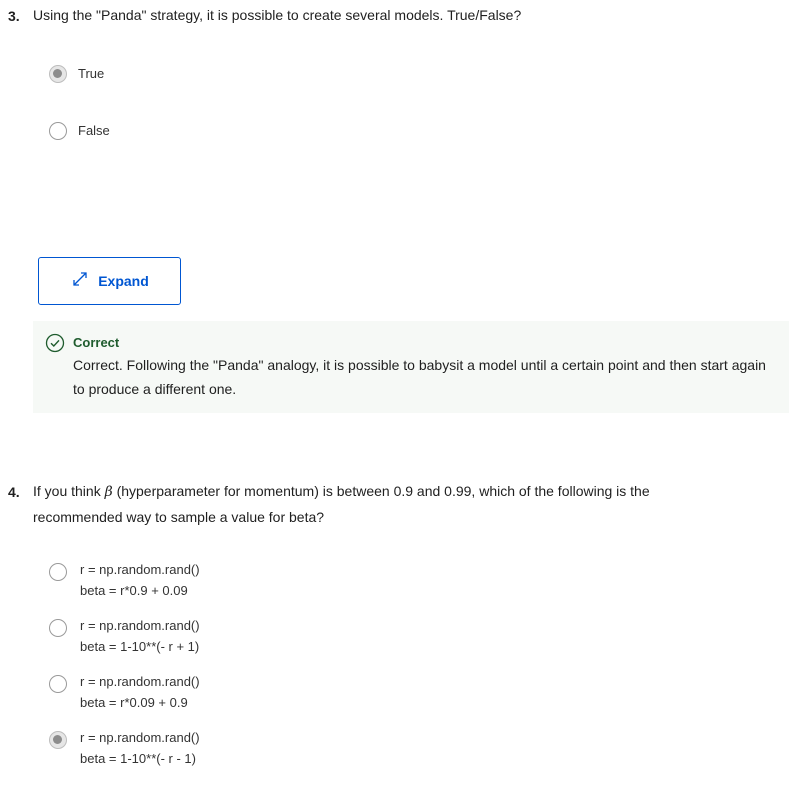 This screenshot has width=806, height=786. I want to click on feedback-status: Correct, so click(96, 342).